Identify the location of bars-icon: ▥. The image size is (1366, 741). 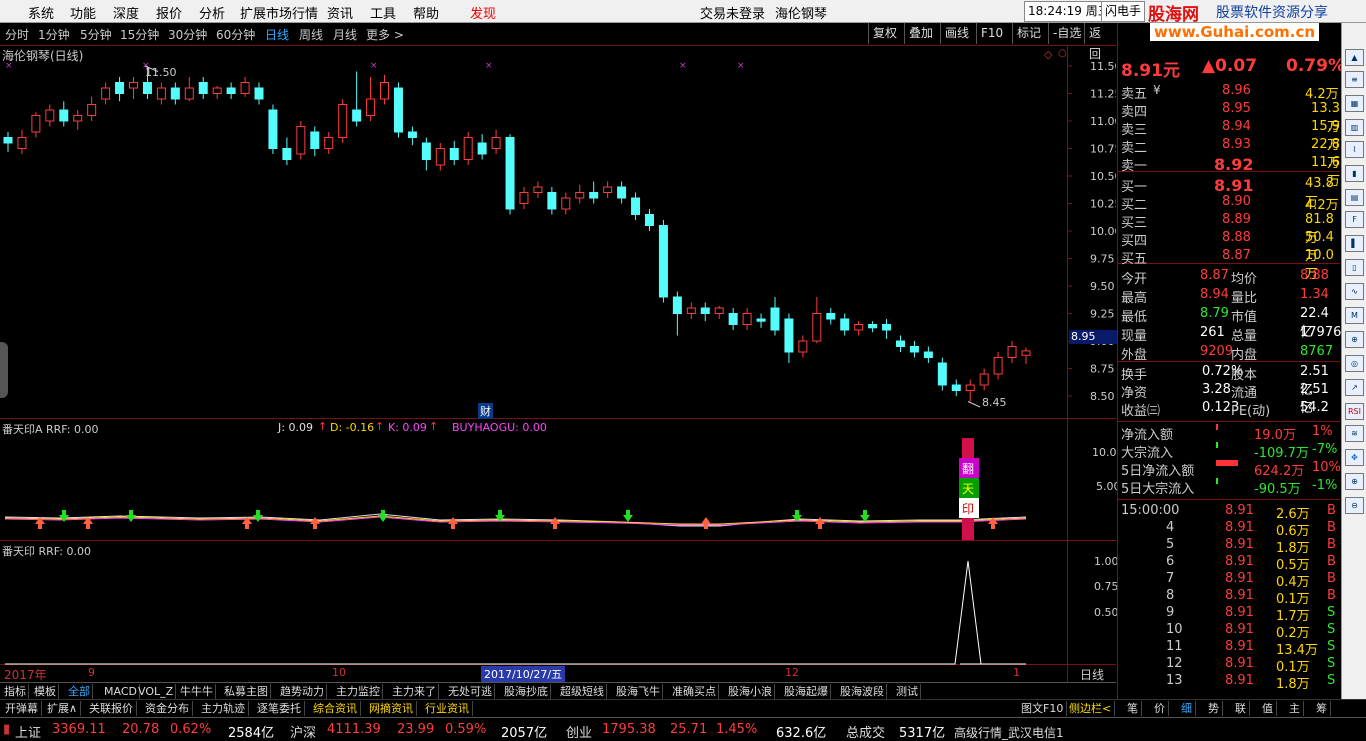
(1354, 127).